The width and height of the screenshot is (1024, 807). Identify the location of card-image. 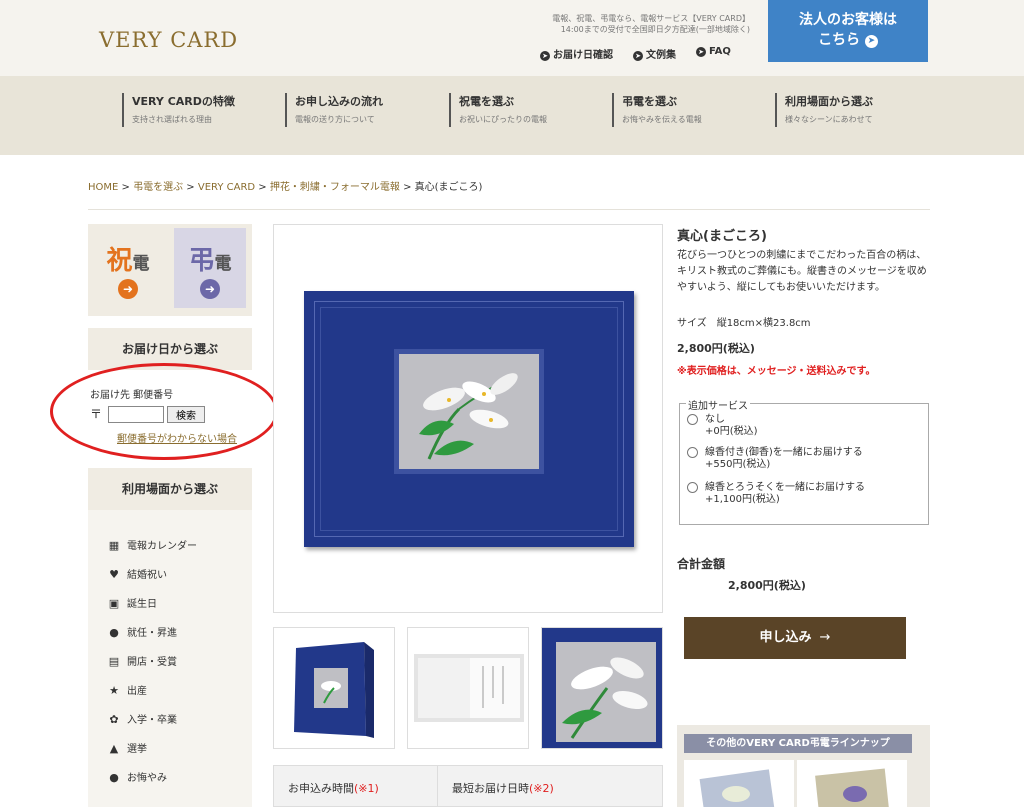
(469, 419).